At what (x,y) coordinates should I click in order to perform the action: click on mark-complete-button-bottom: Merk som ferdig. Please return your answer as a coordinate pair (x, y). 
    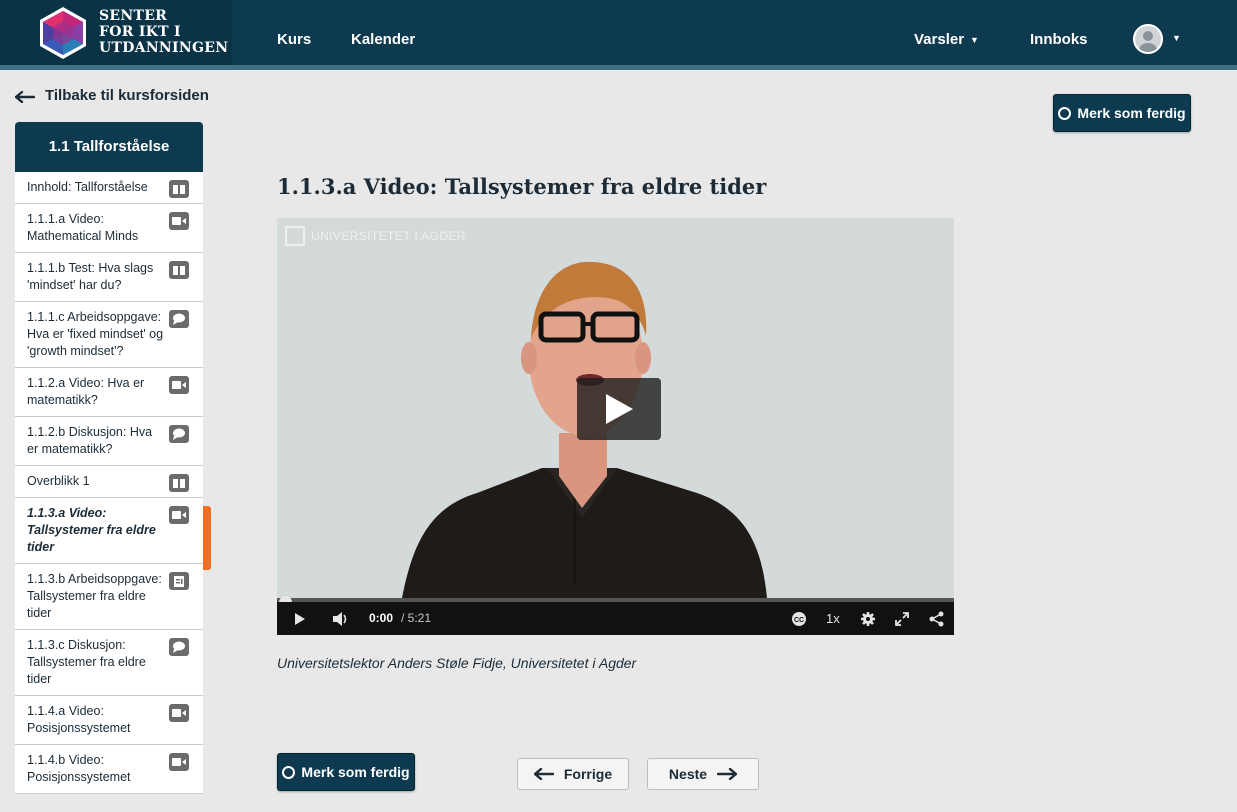
    Looking at the image, I should click on (346, 772).